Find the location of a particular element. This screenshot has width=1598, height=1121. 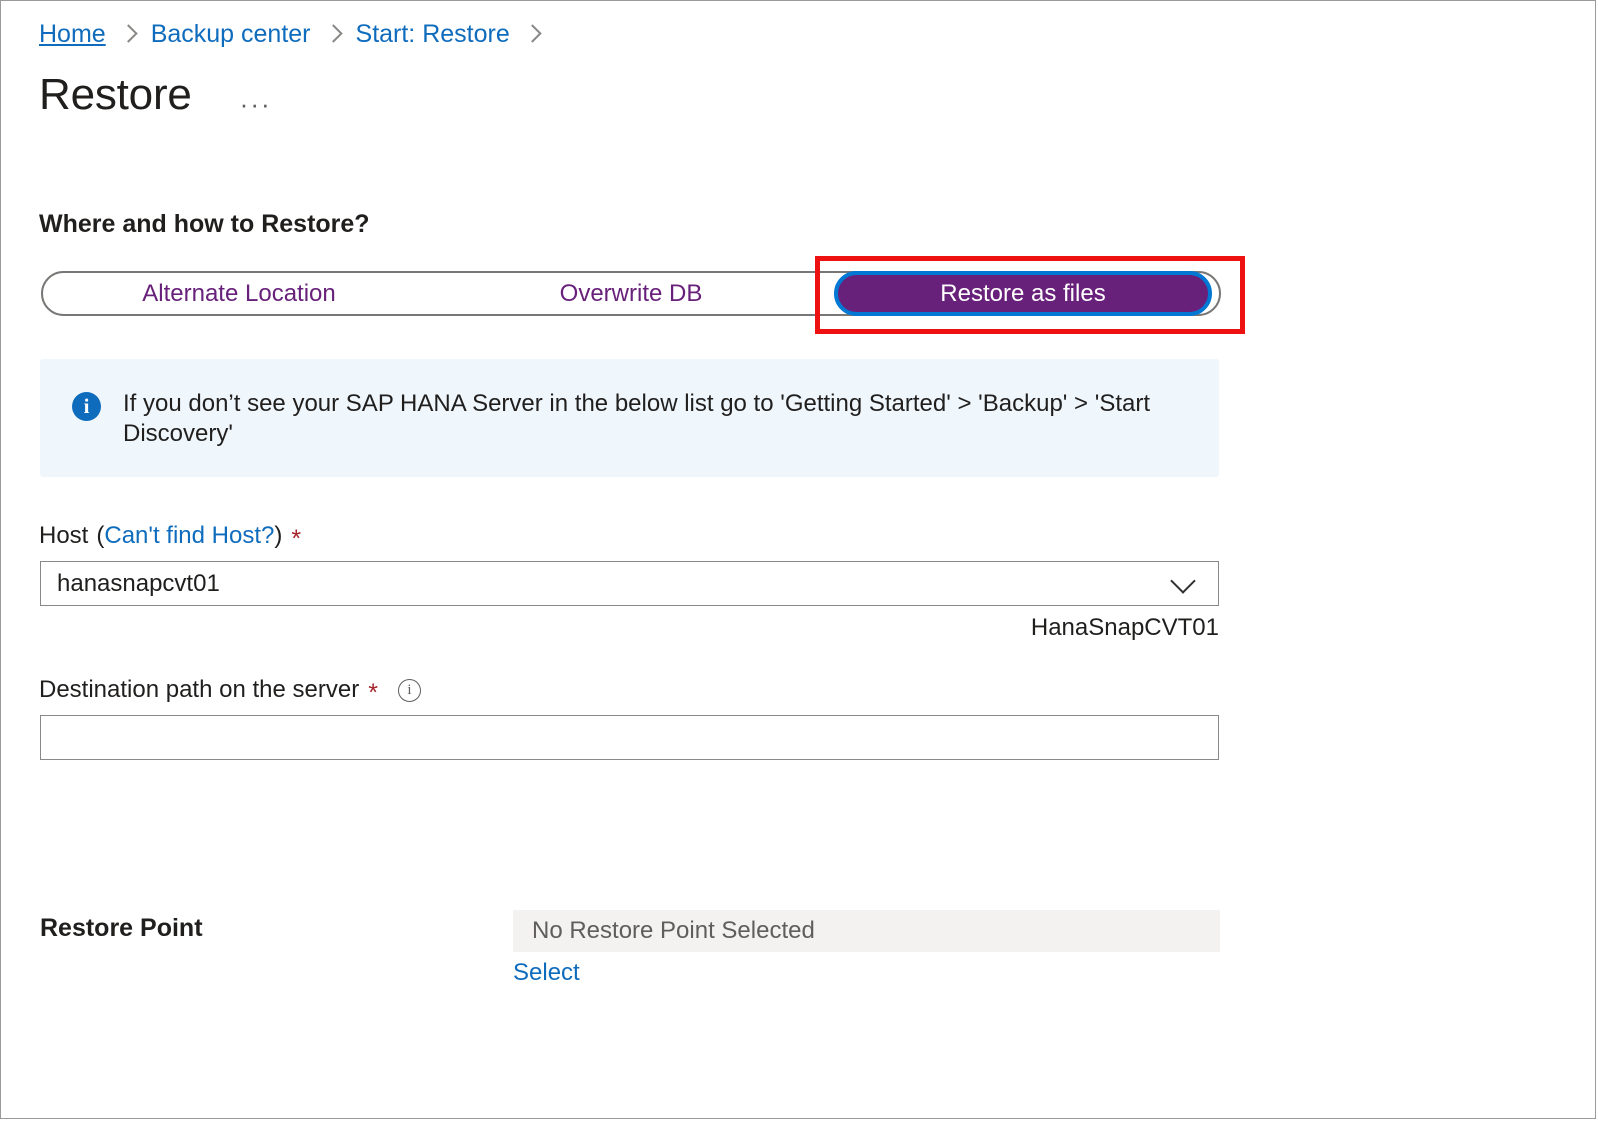

tab-restore-as-files-label: Restore as files is located at coordinates (1023, 293).